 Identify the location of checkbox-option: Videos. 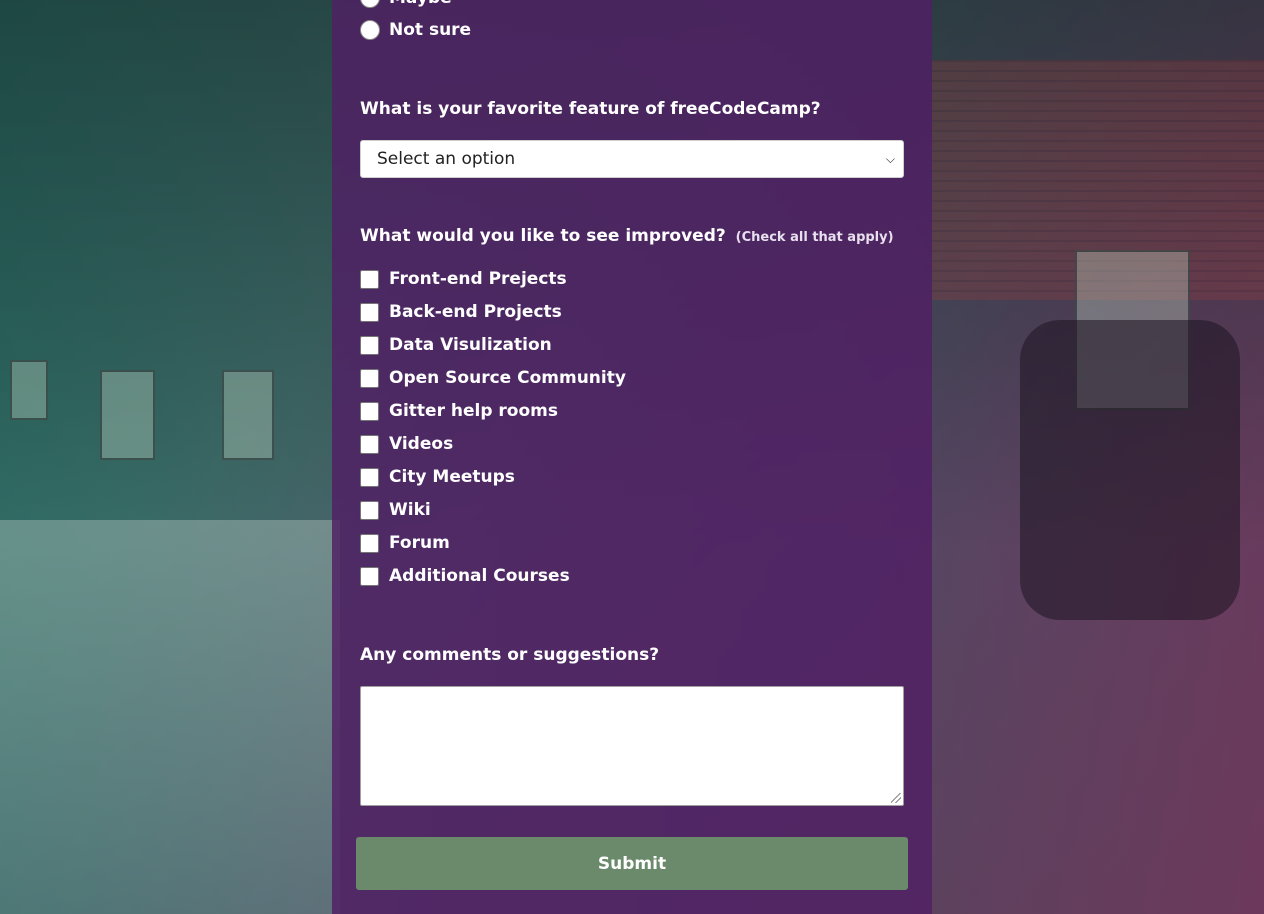
(406, 444).